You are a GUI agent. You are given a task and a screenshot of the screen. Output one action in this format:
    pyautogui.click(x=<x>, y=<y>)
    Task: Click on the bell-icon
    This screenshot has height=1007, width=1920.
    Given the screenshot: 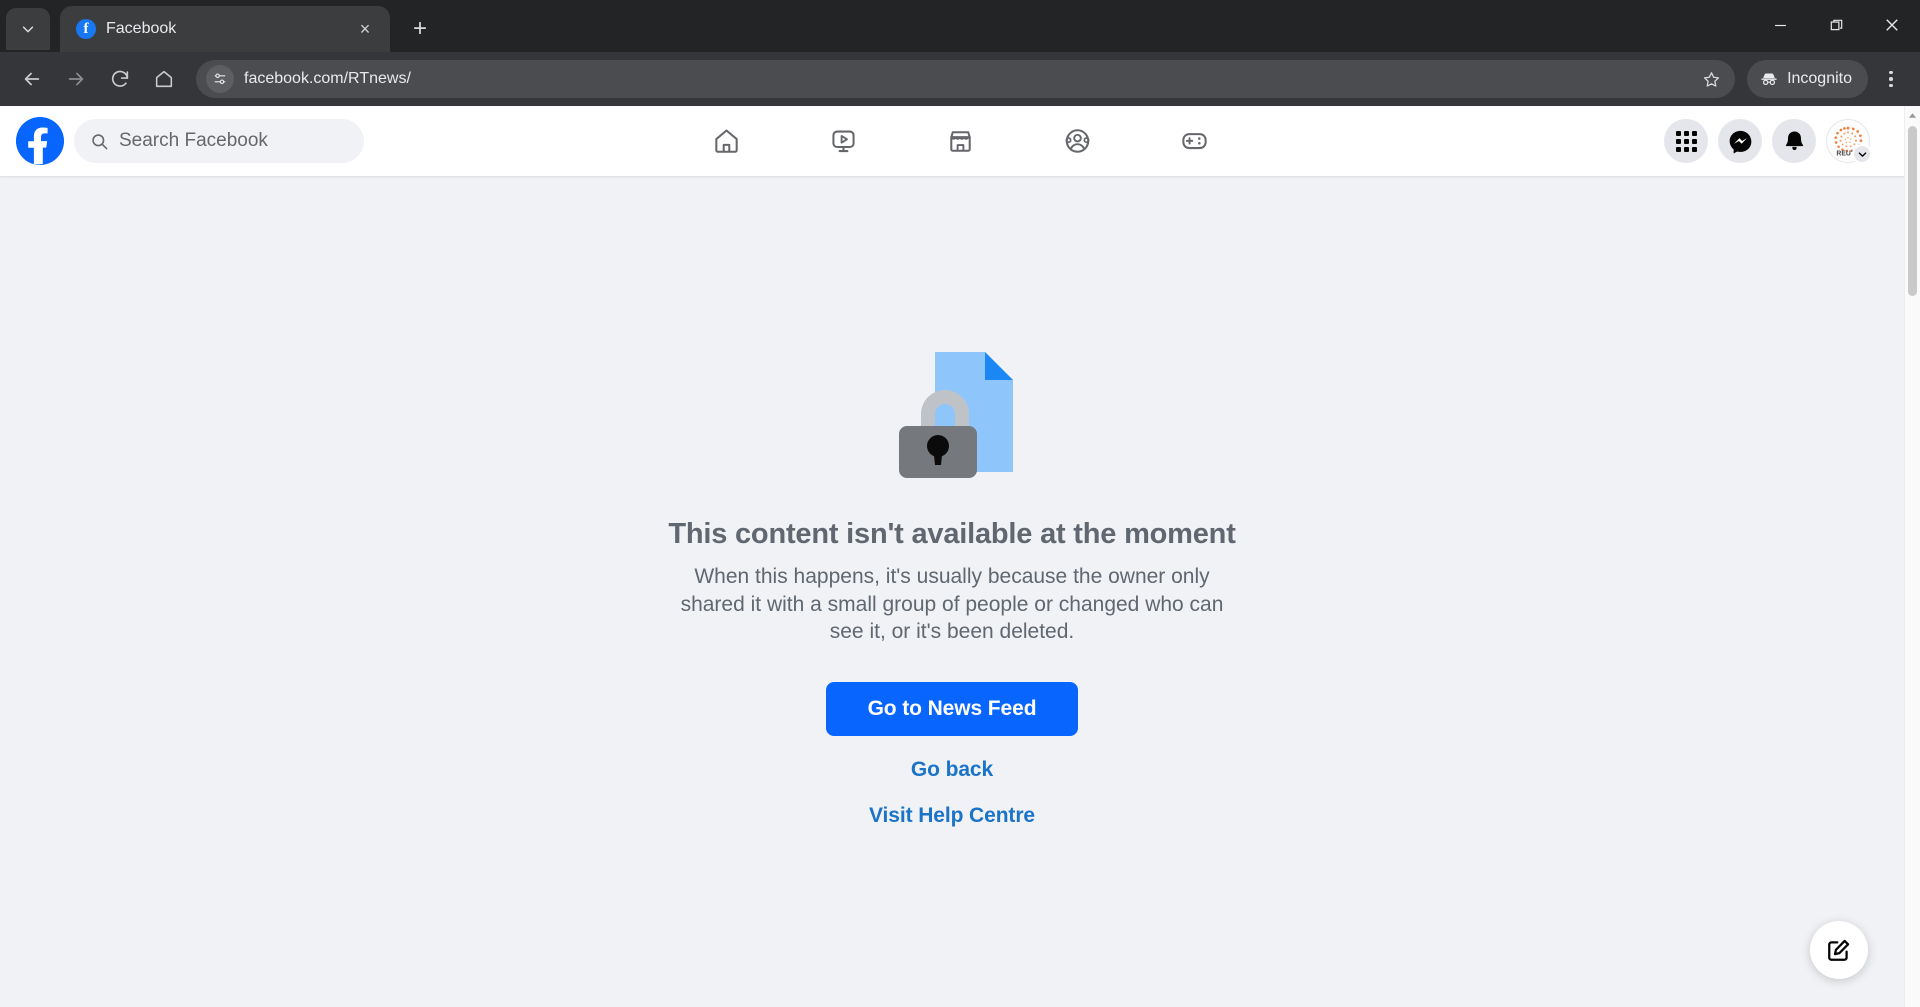 What is the action you would take?
    pyautogui.click(x=1794, y=140)
    